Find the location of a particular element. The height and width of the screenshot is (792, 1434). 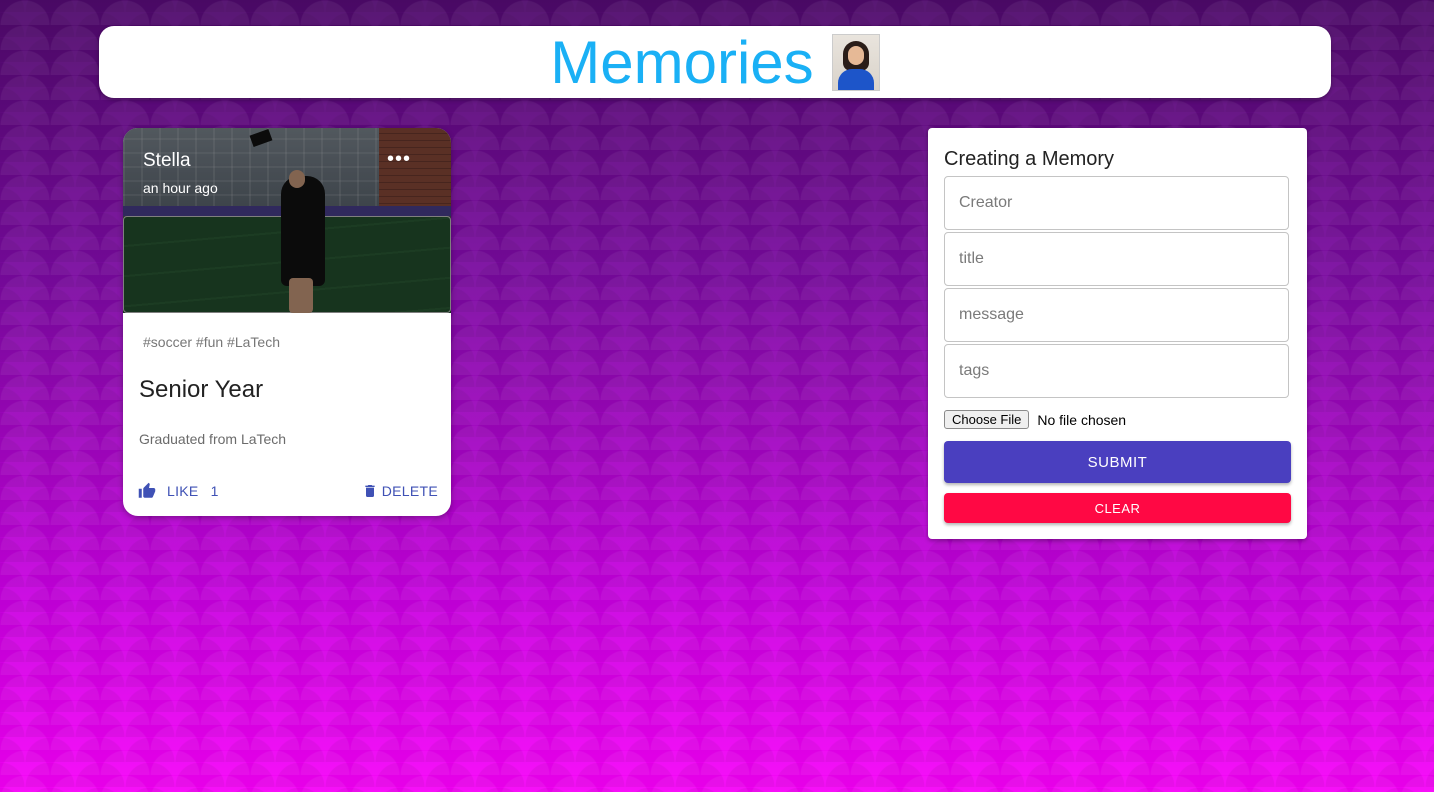

more-horiz-icon: ••• is located at coordinates (399, 159).